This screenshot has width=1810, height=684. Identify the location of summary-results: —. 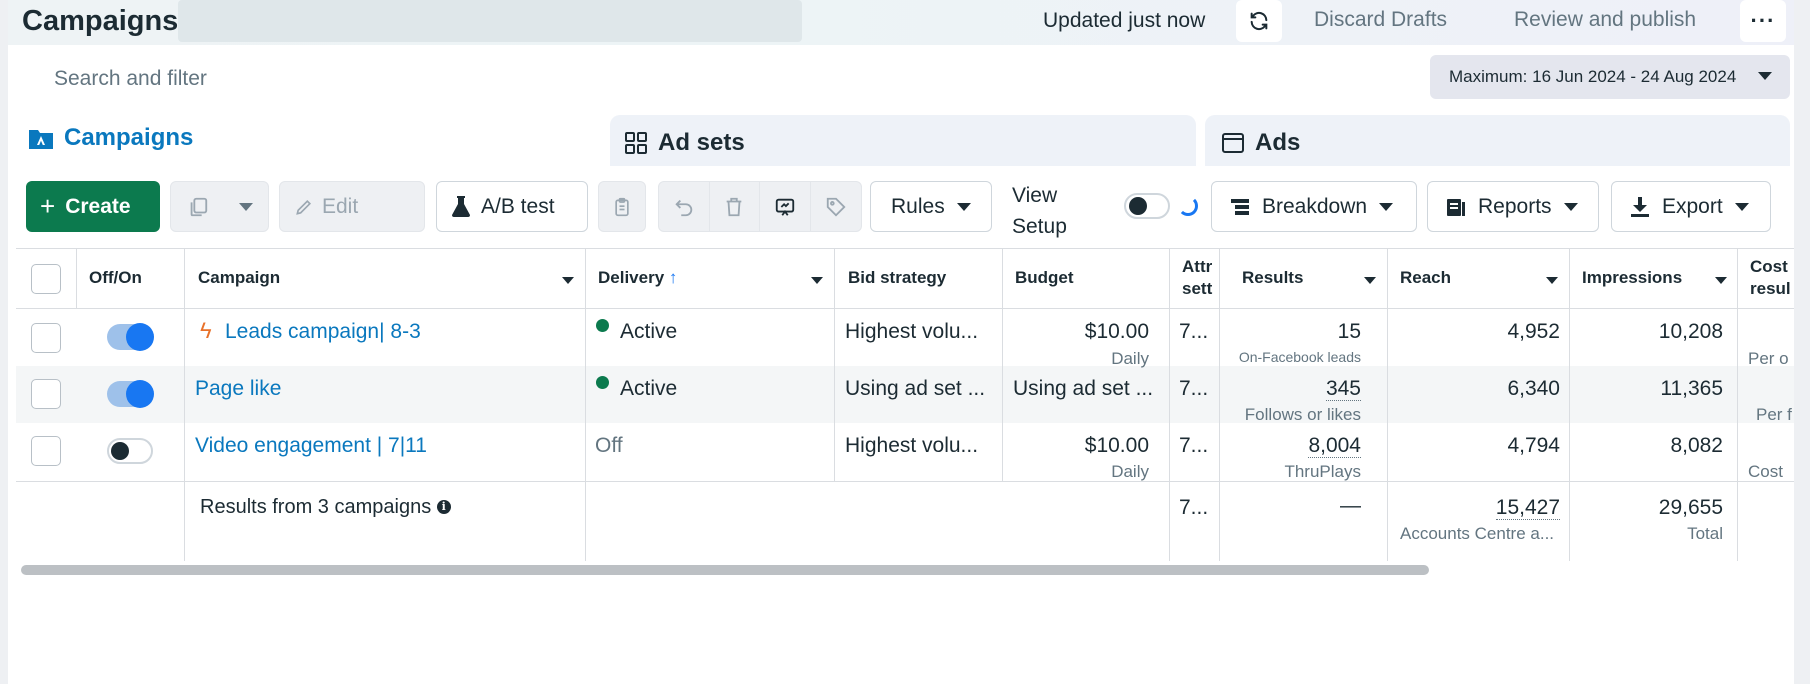
(1350, 505).